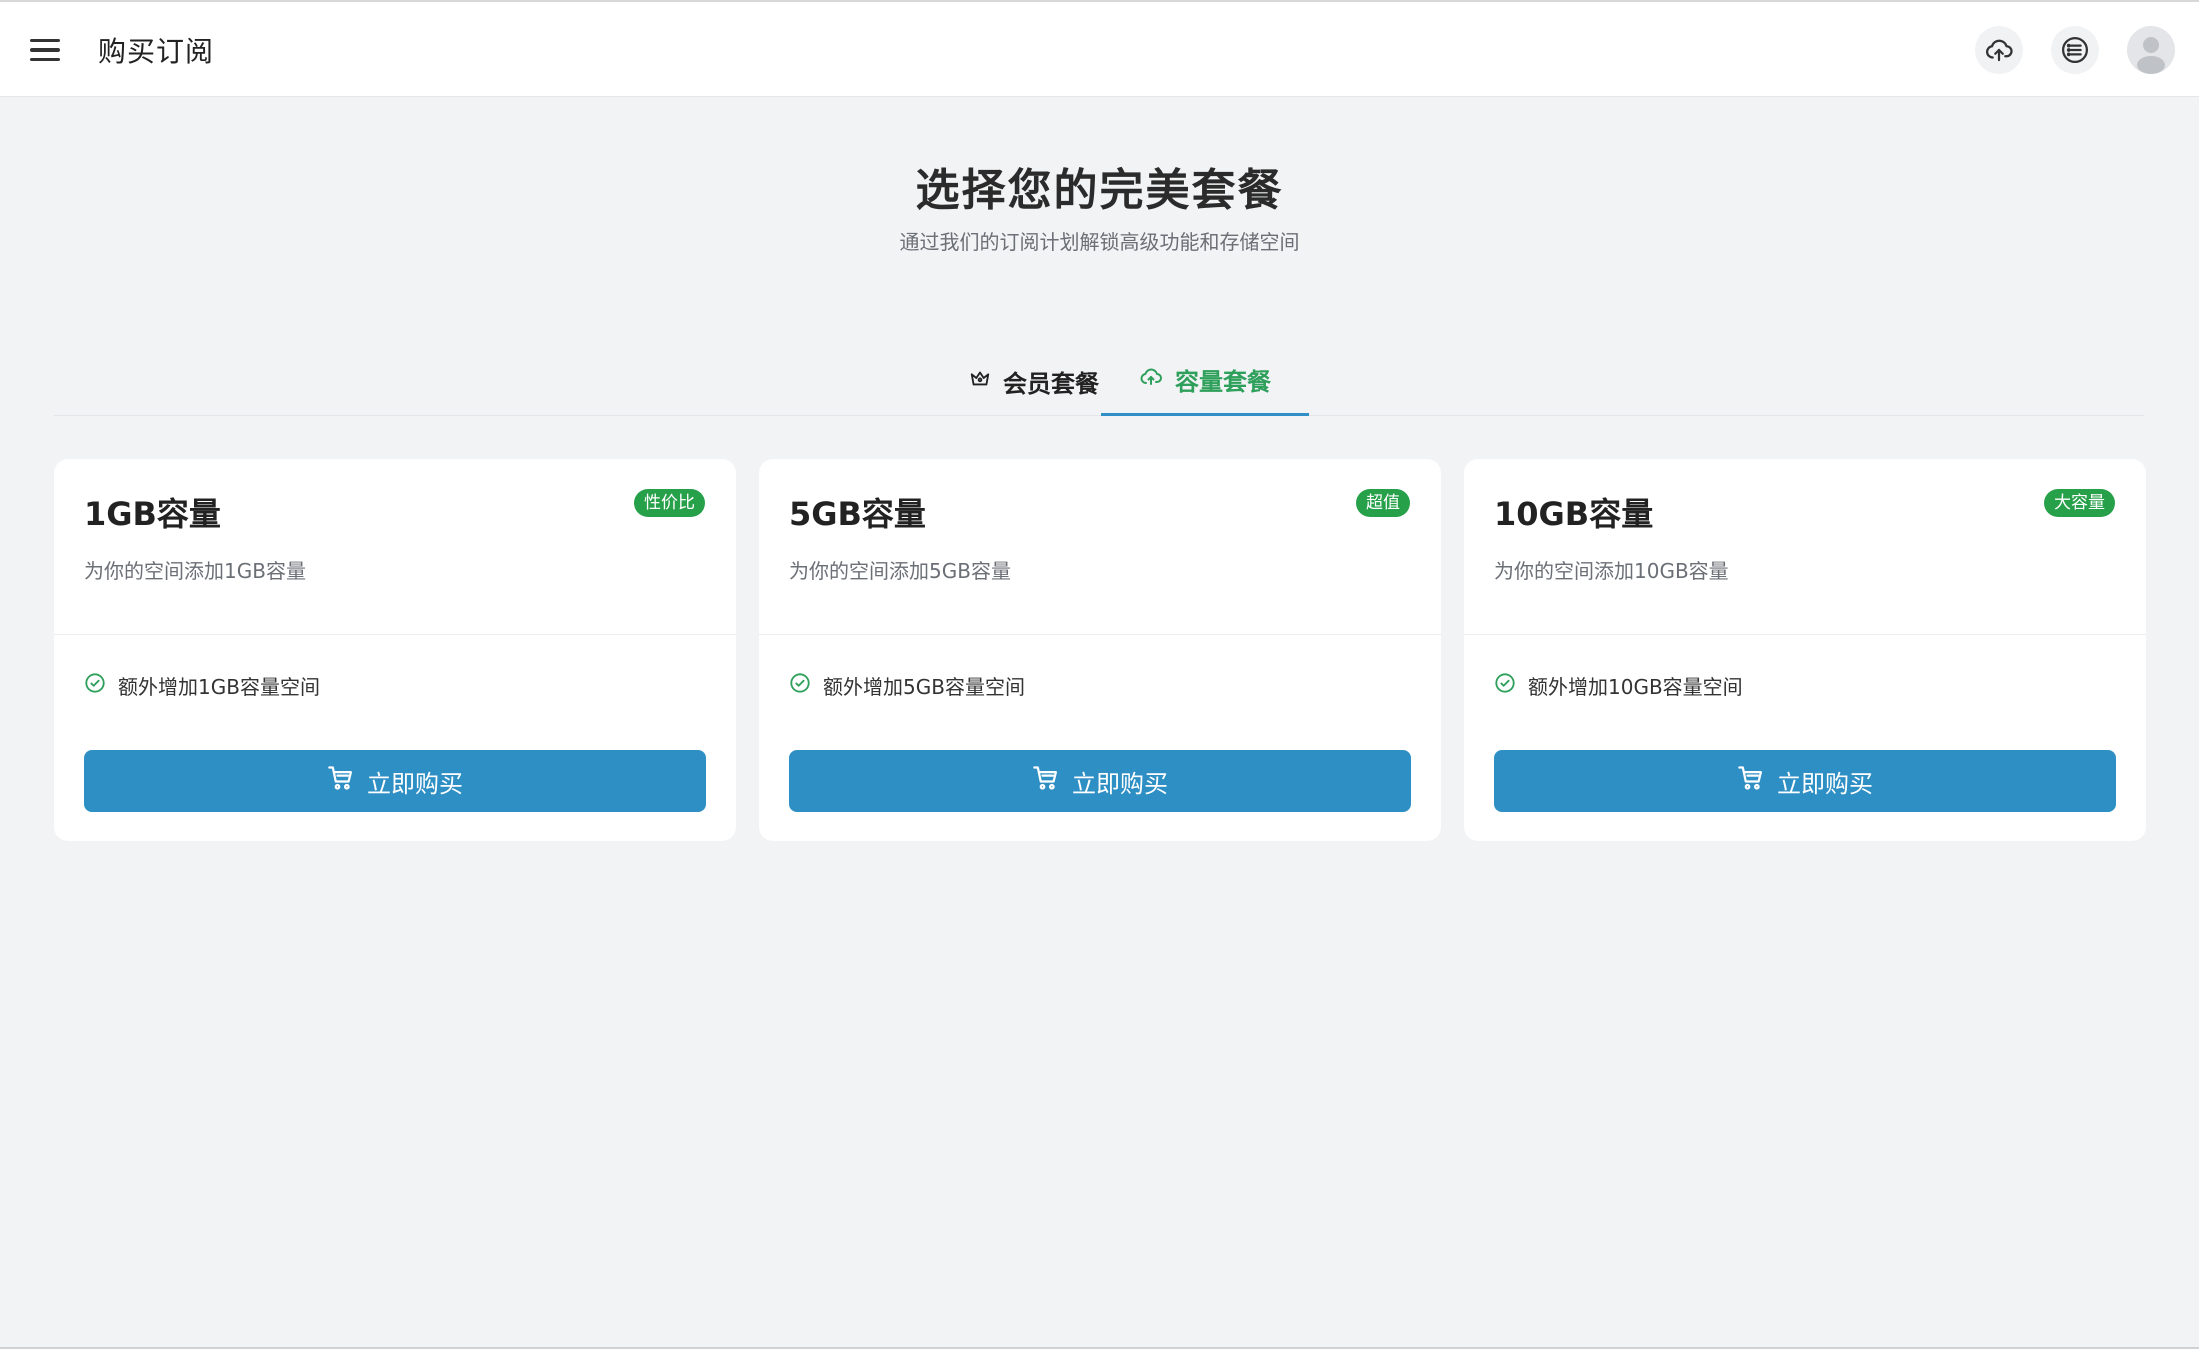 The width and height of the screenshot is (2199, 1349). What do you see at coordinates (1223, 382) in the screenshot?
I see `tab-storage-label: 容量套餐` at bounding box center [1223, 382].